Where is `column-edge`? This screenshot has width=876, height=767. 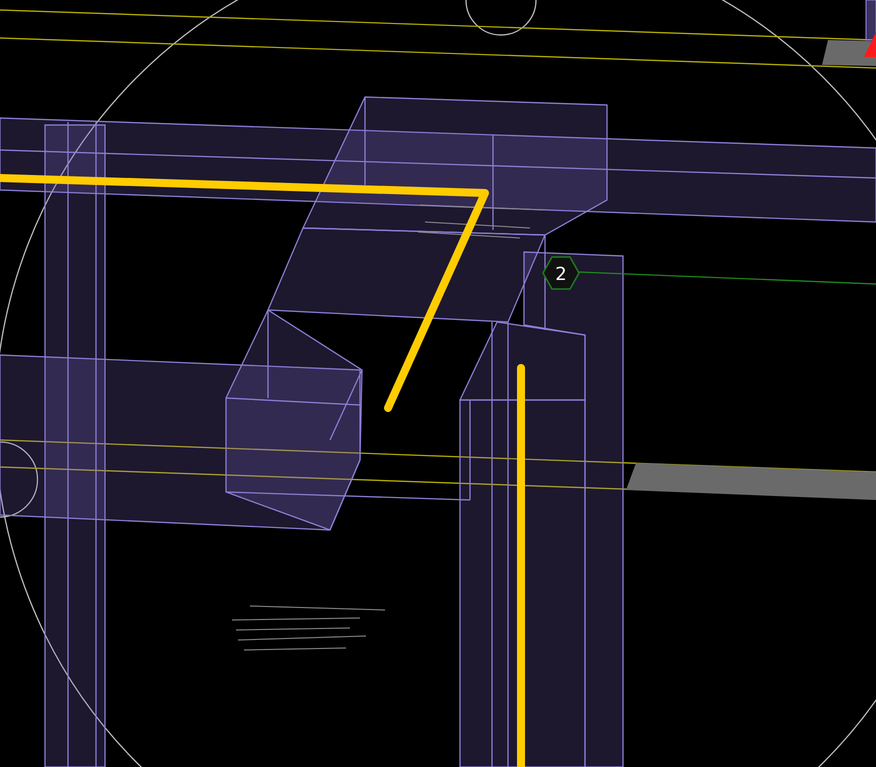 column-edge is located at coordinates (871, 20).